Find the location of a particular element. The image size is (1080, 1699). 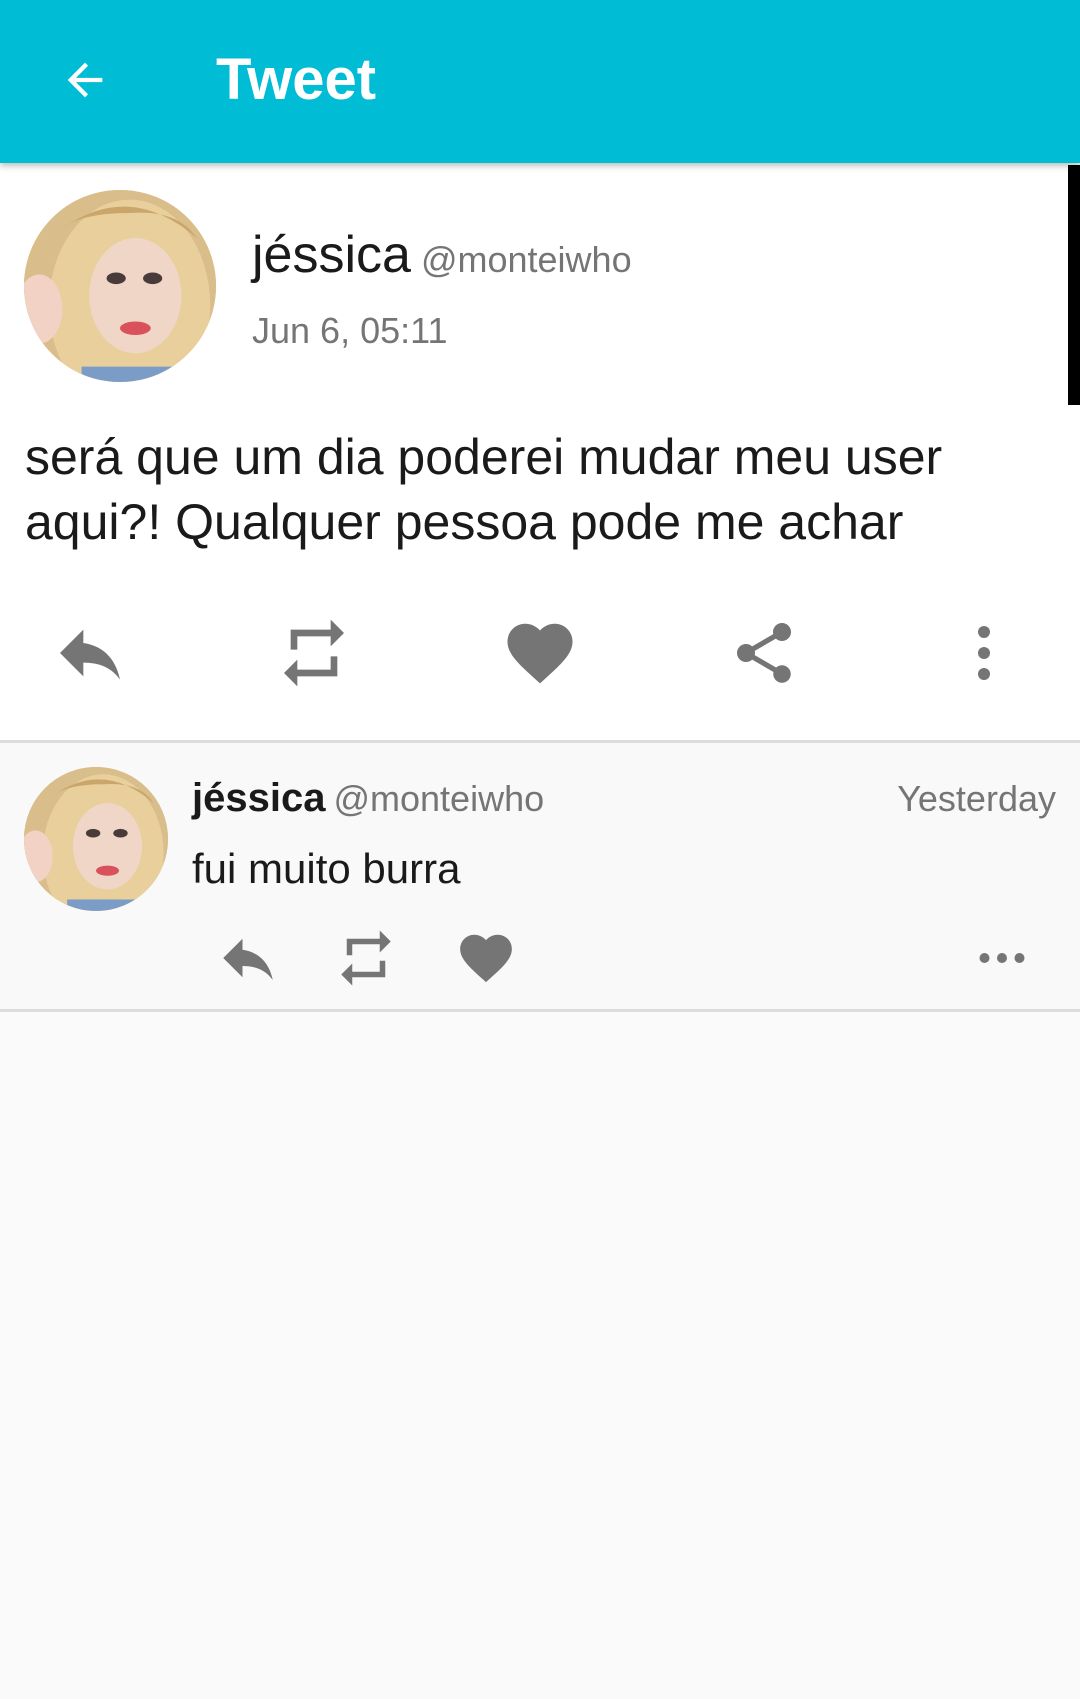

share-button is located at coordinates (764, 653).